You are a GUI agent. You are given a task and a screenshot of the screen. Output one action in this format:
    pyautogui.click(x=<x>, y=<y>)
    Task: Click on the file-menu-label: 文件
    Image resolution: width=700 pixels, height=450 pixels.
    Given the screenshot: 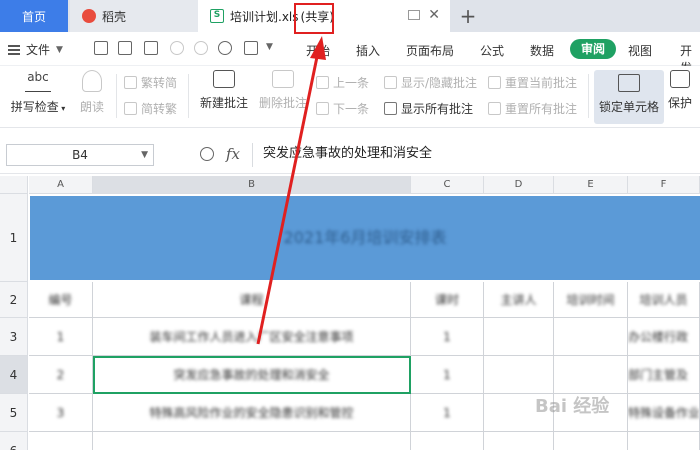 What is the action you would take?
    pyautogui.click(x=38, y=50)
    